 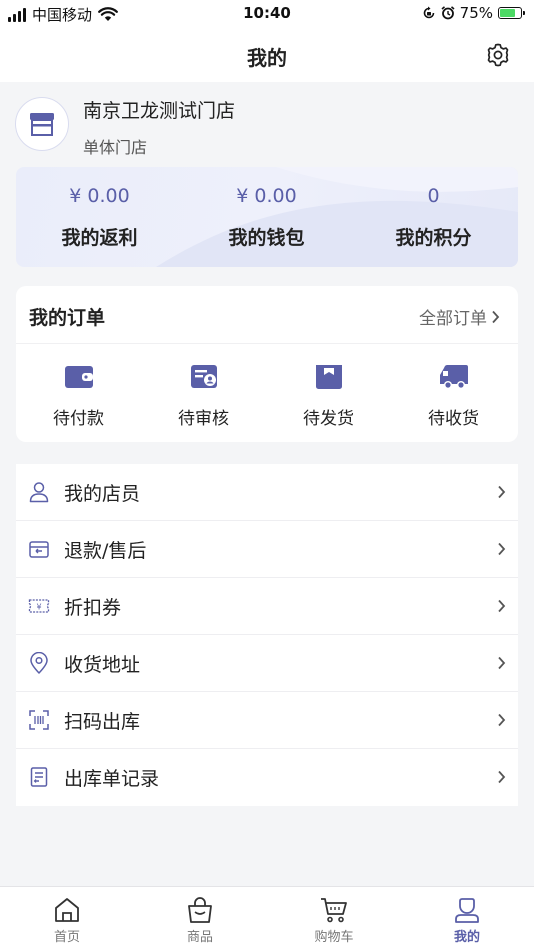 What do you see at coordinates (66, 937) in the screenshot?
I see `tab-home-label: 首页` at bounding box center [66, 937].